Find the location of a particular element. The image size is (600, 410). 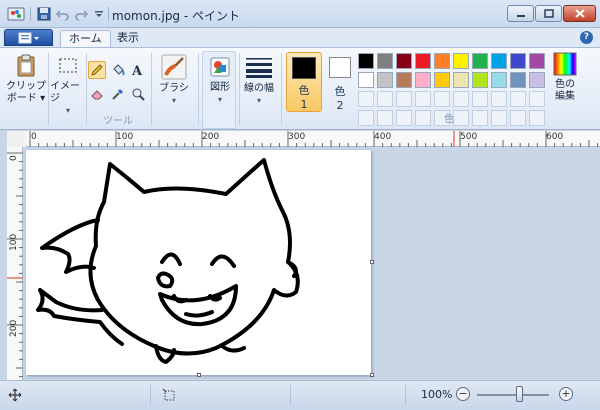

redo-icon is located at coordinates (81, 14).